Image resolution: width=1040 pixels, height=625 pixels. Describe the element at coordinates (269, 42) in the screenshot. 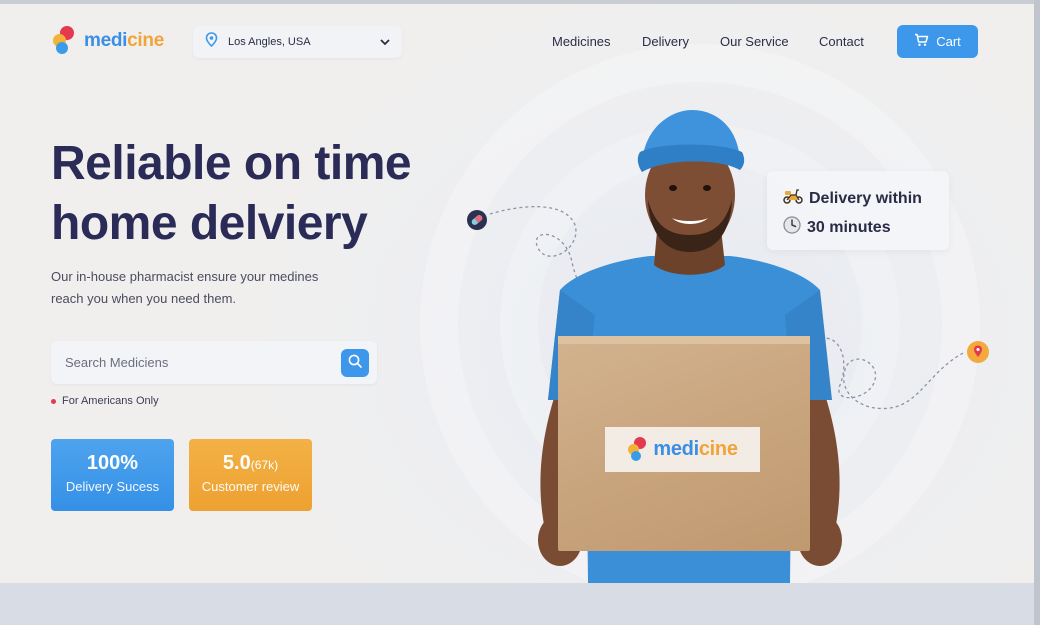

I see `location-value: Los Angles, USA` at that location.